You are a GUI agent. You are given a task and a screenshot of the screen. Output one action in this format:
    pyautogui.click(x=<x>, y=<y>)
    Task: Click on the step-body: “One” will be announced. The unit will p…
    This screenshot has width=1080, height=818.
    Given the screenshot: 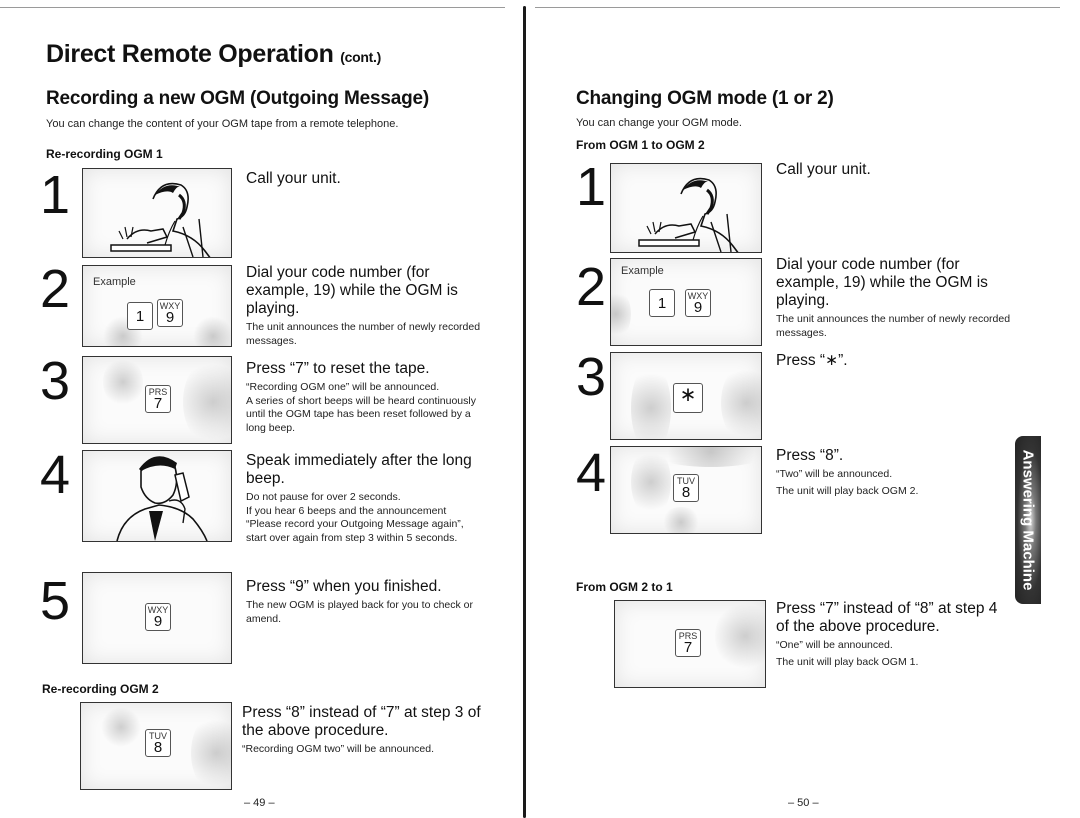 What is the action you would take?
    pyautogui.click(x=847, y=653)
    